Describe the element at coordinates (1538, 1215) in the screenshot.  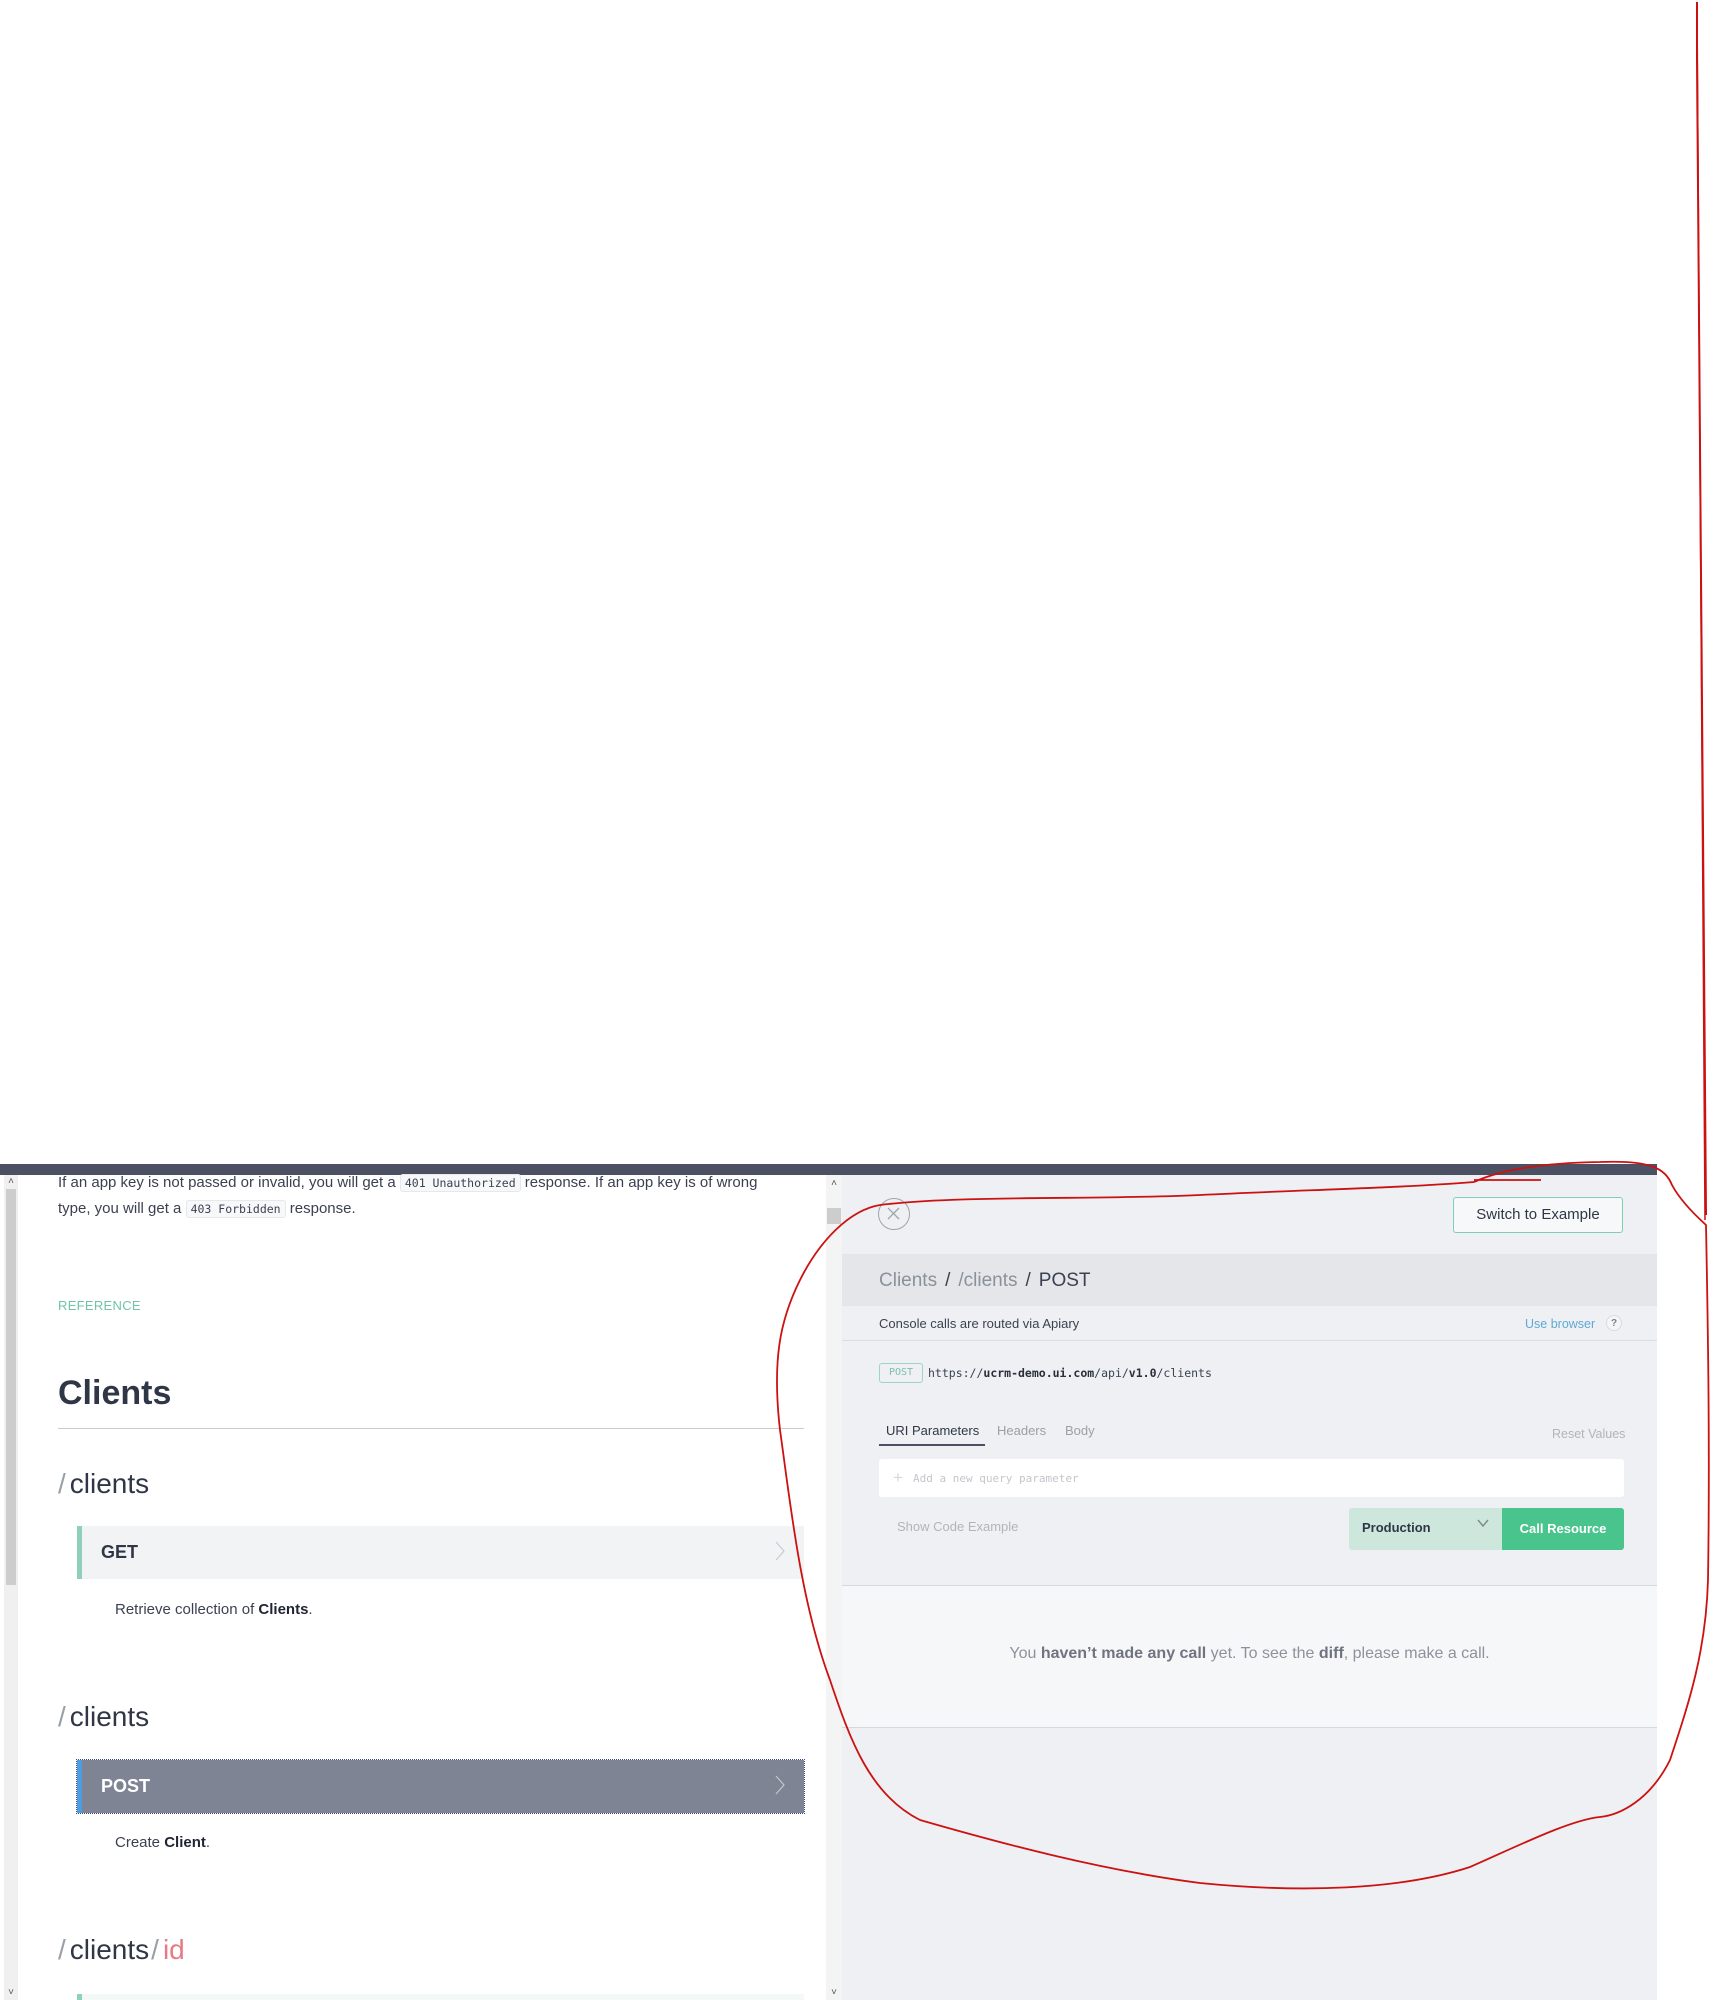
I see `switch-to-example-button: Switch to Example` at that location.